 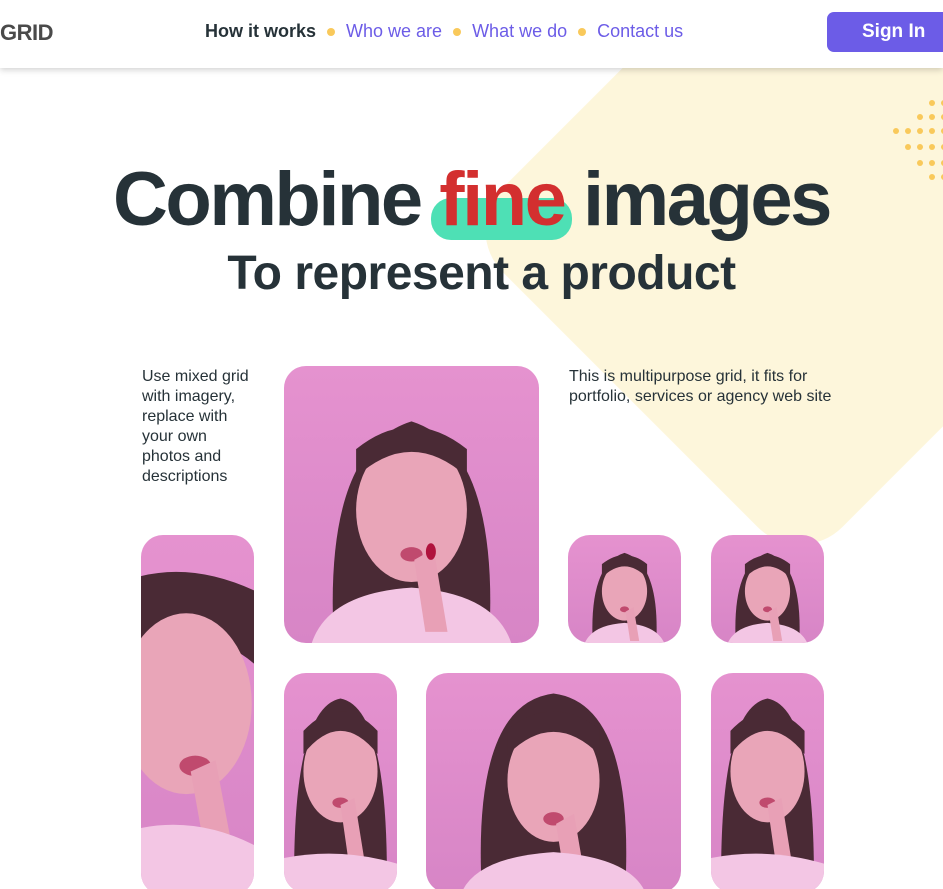 What do you see at coordinates (268, 199) in the screenshot?
I see `hero-title-start: Combine` at bounding box center [268, 199].